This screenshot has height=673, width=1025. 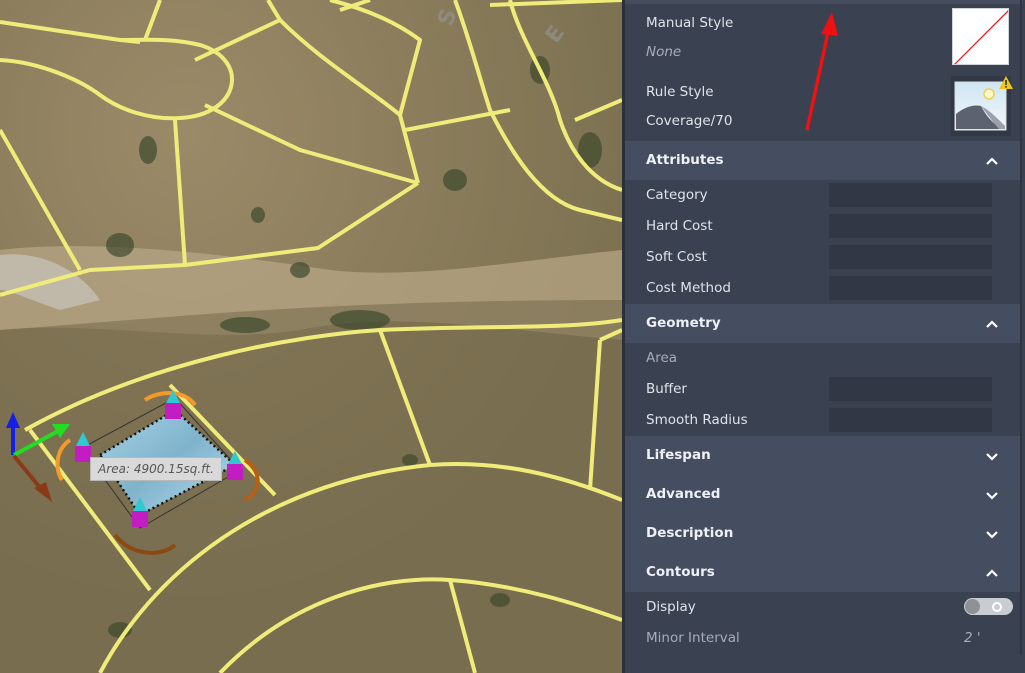 I want to click on section-title: Contours, so click(x=680, y=572).